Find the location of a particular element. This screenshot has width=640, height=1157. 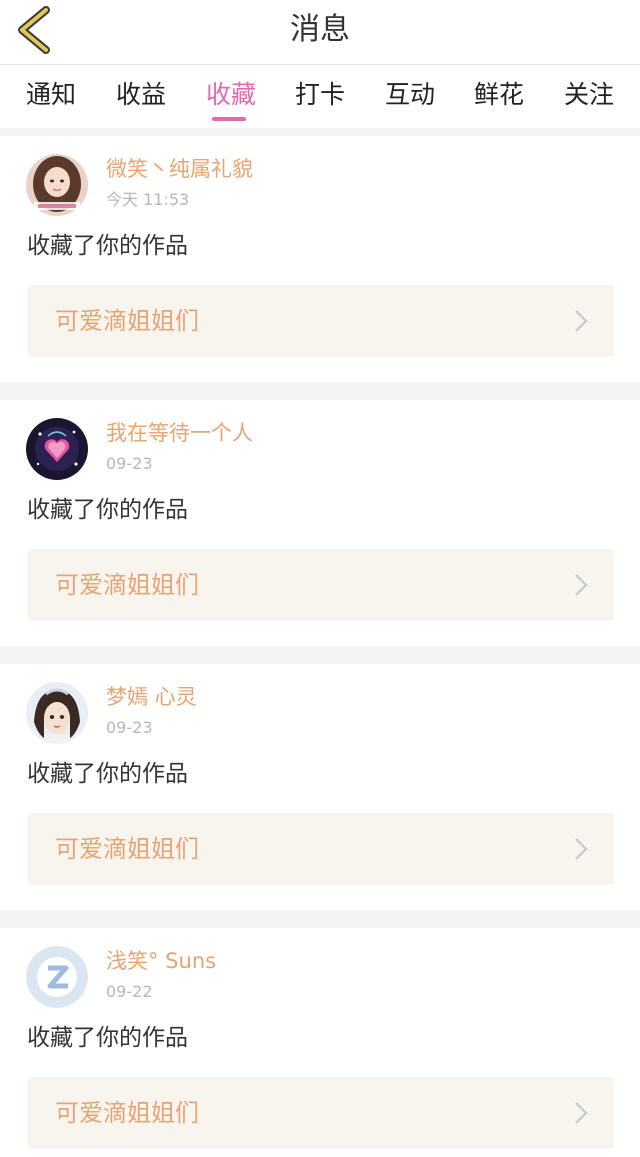

tab-notifications: 通知 is located at coordinates (51, 95).